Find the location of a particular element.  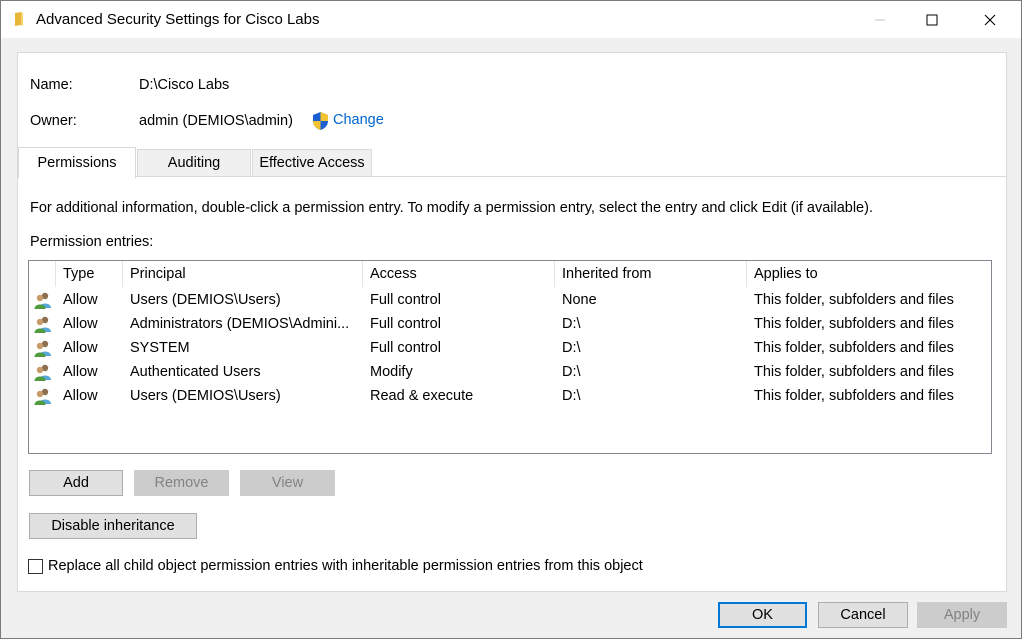

maximize-icon is located at coordinates (932, 19).